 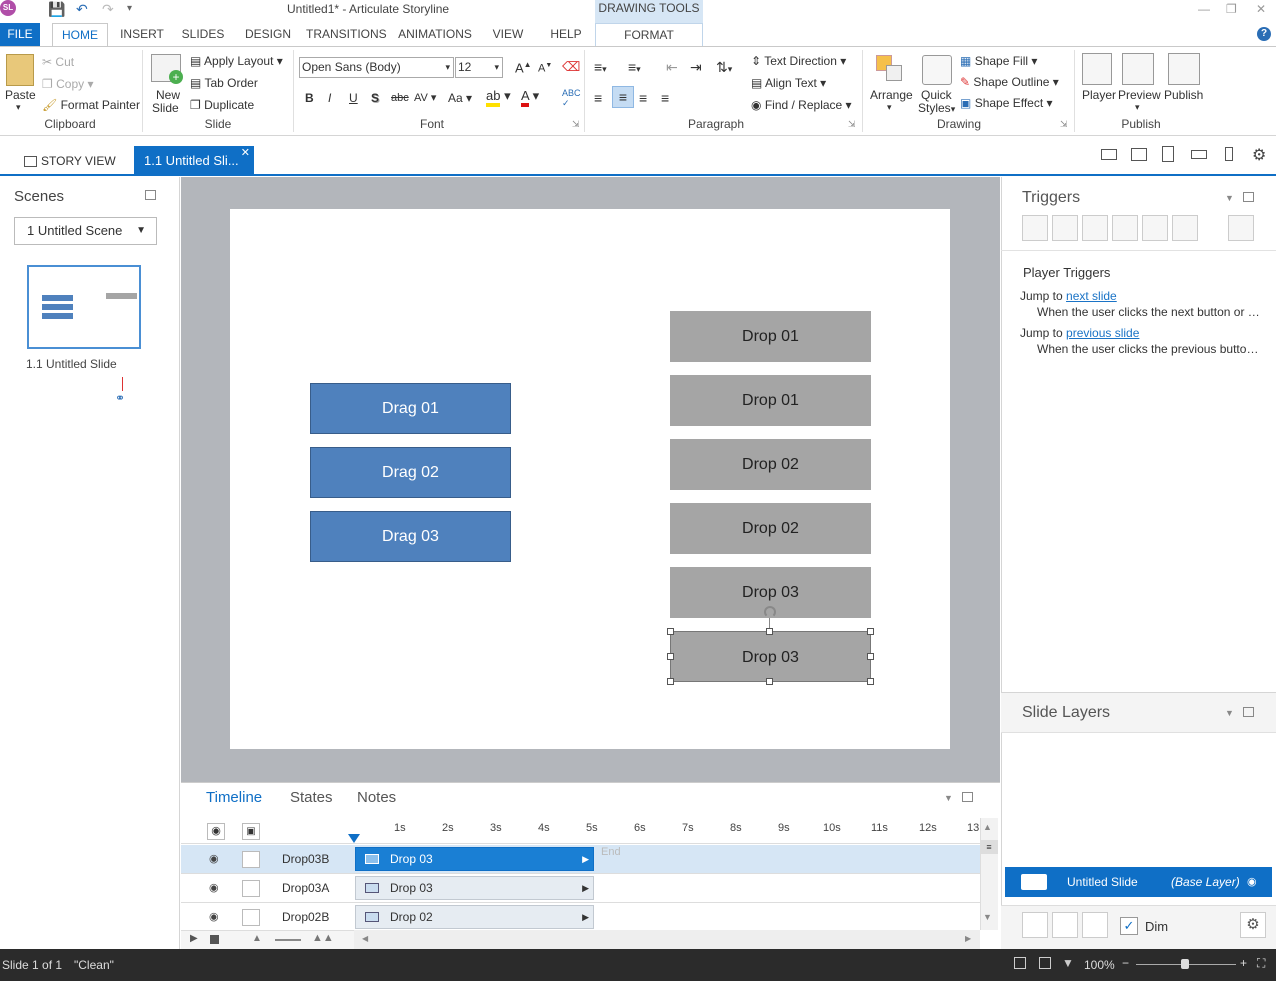 I want to click on undo-icon: ↶, so click(x=82, y=9).